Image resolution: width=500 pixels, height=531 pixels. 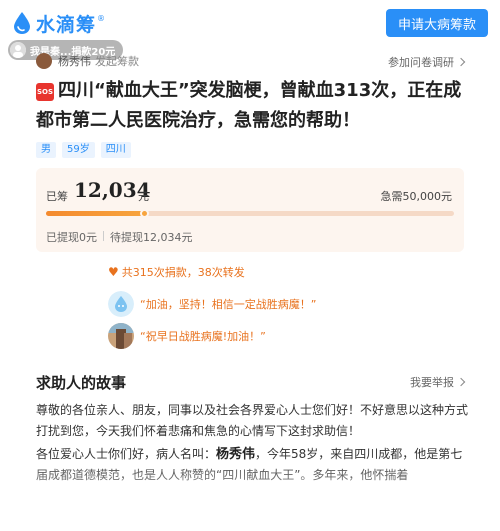 I want to click on patient-name-highlight: 杨秀伟, so click(x=236, y=454).